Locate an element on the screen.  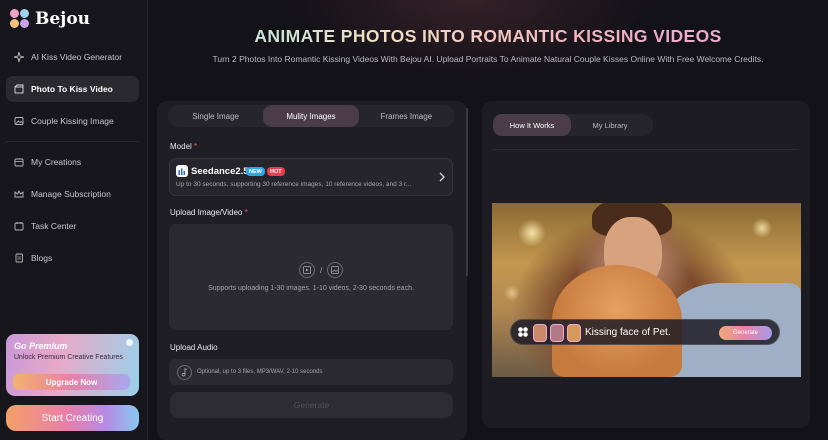
music-note-icon is located at coordinates (184, 372).